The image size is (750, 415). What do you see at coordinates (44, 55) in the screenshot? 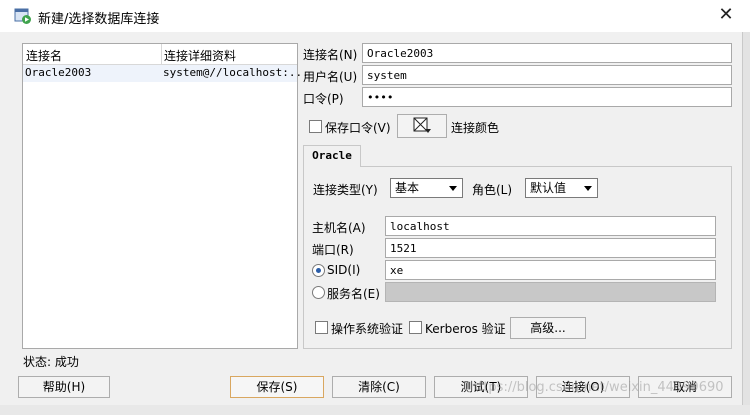
I see `column-header-name: 连接名` at bounding box center [44, 55].